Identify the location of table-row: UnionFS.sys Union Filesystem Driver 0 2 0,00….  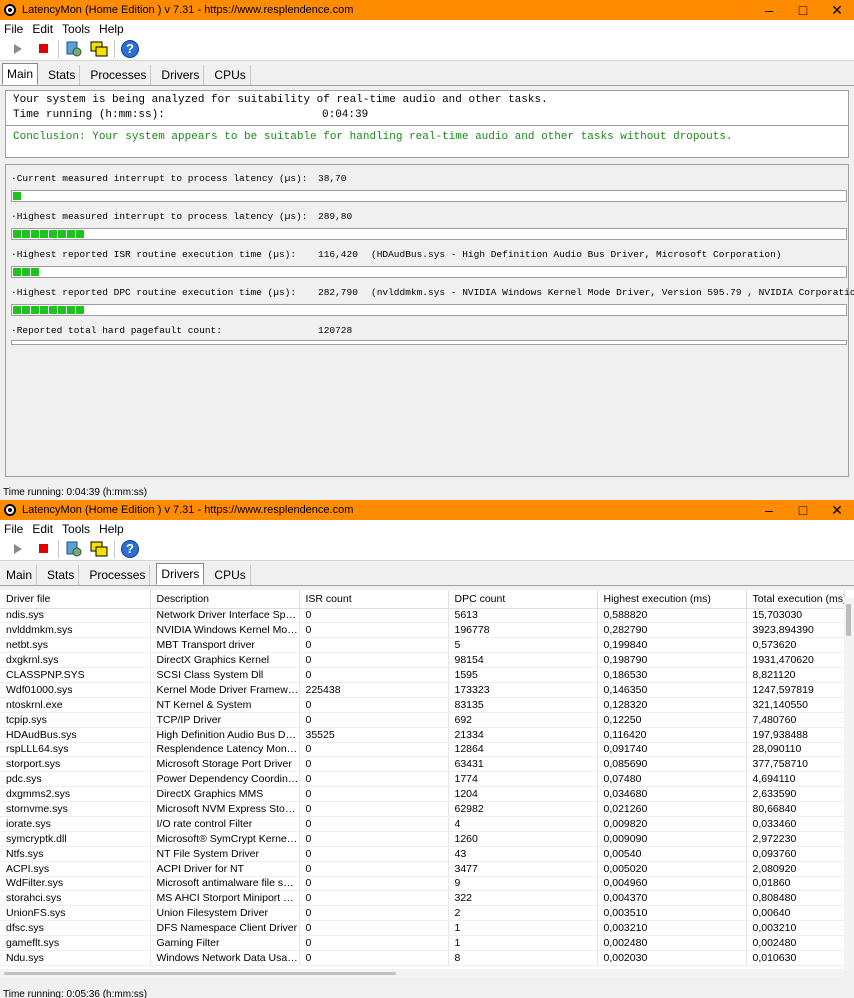
(422, 913).